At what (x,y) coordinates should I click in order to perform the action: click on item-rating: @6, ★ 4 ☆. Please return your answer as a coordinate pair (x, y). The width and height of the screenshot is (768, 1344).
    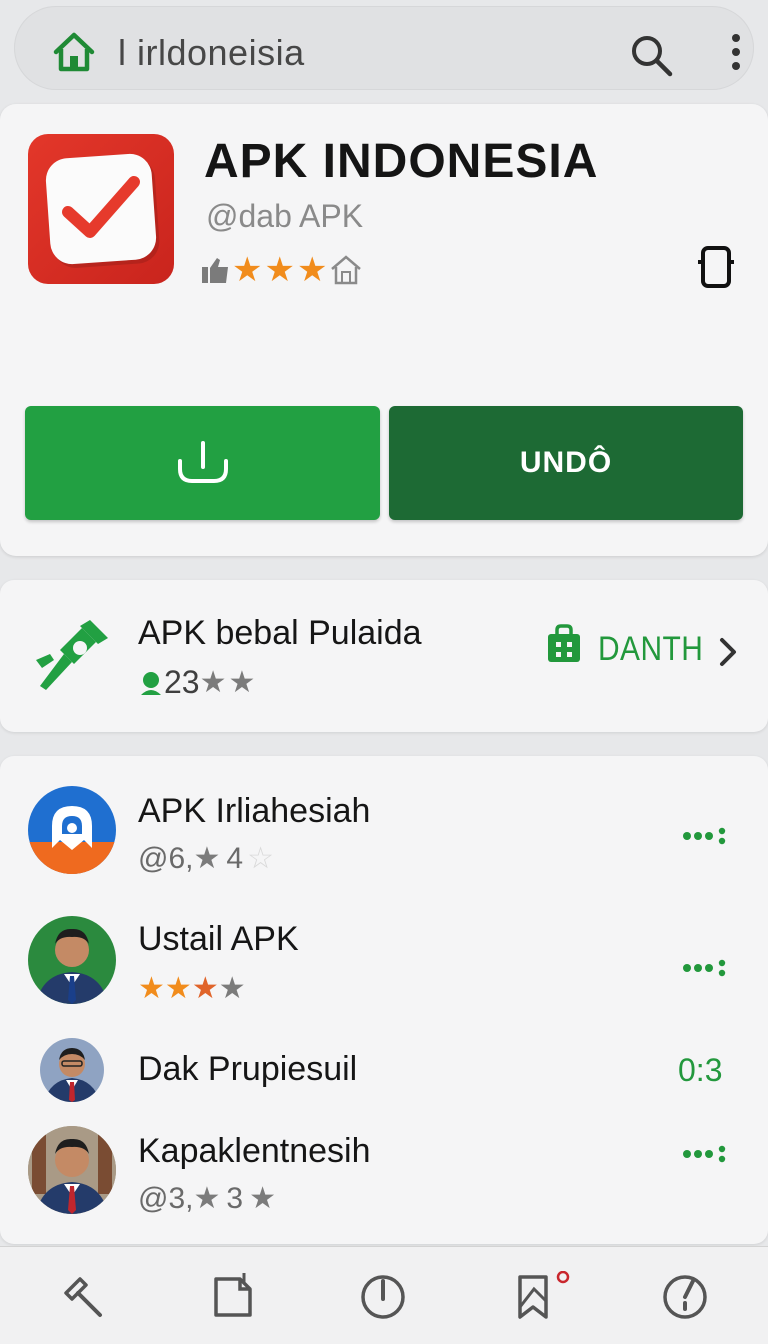
    Looking at the image, I should click on (206, 859).